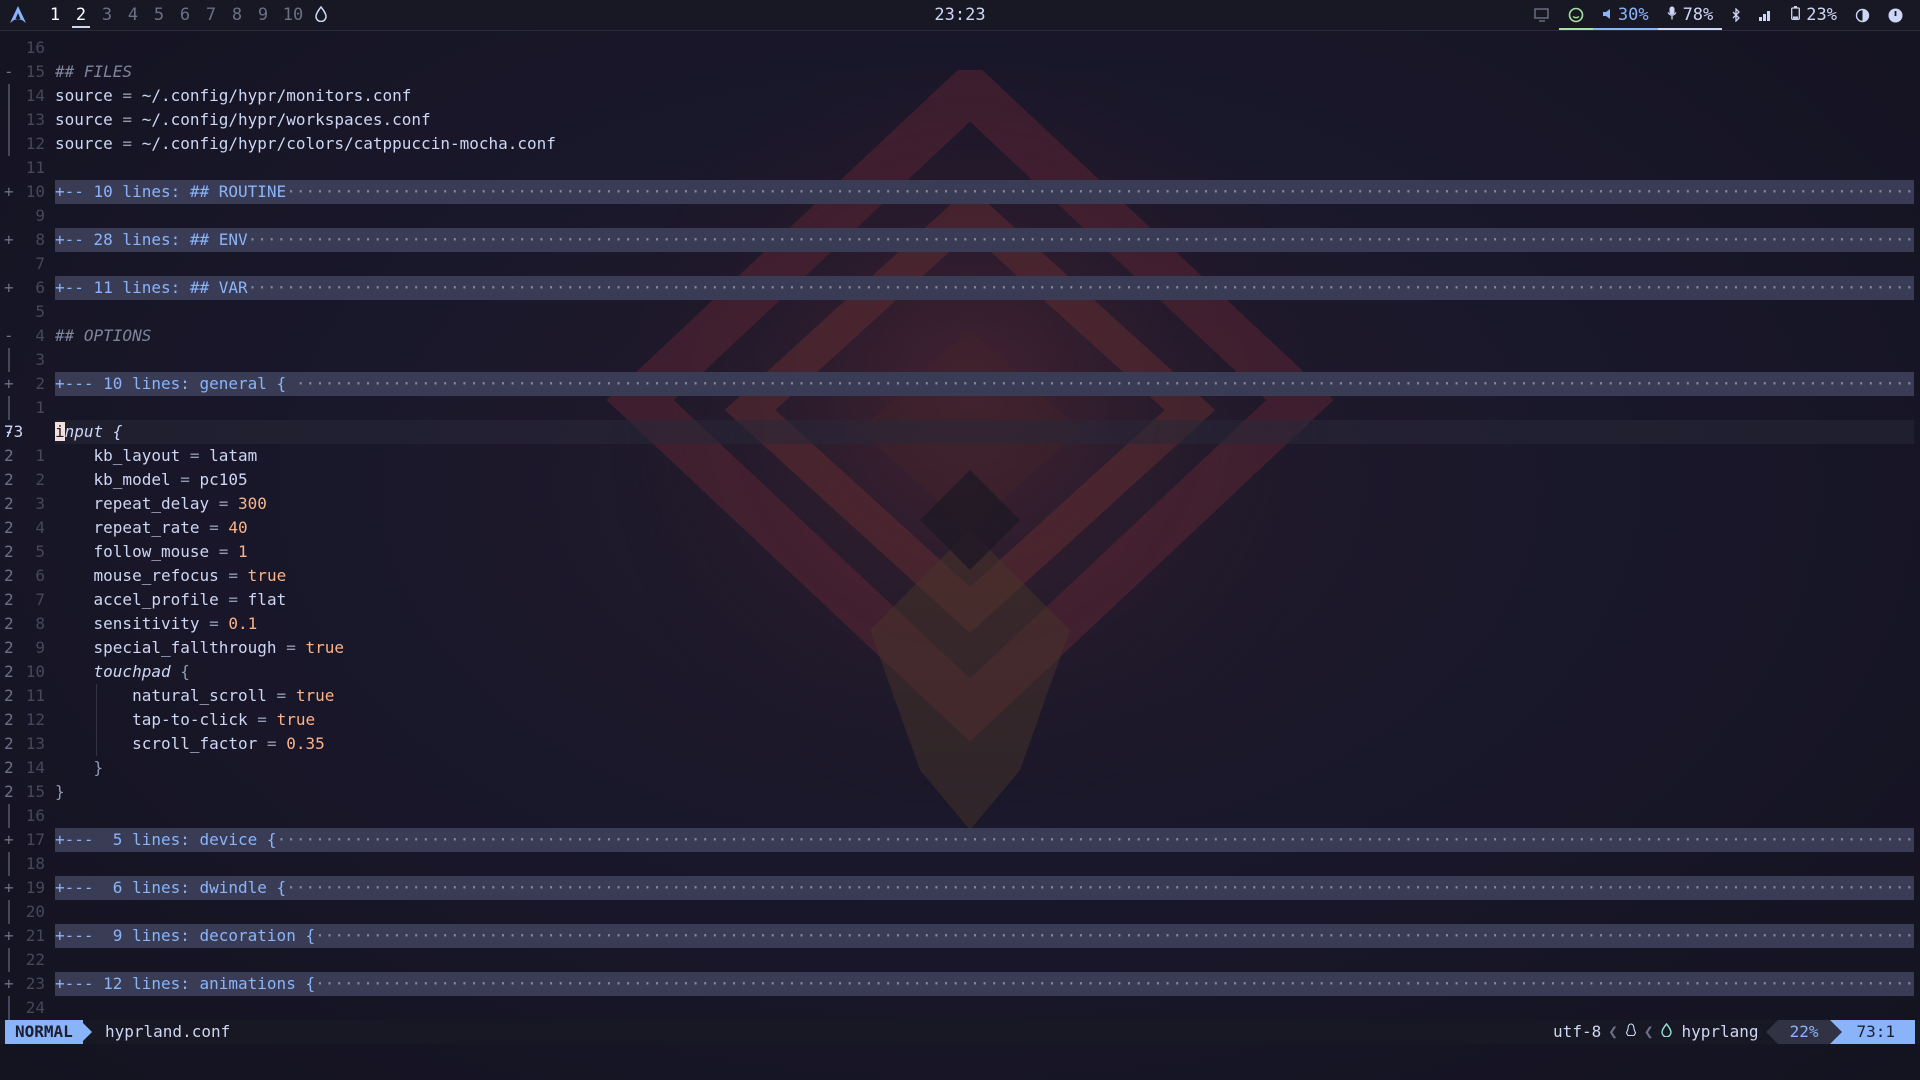 The height and width of the screenshot is (1080, 1920). I want to click on line-number: 18, so click(35, 863).